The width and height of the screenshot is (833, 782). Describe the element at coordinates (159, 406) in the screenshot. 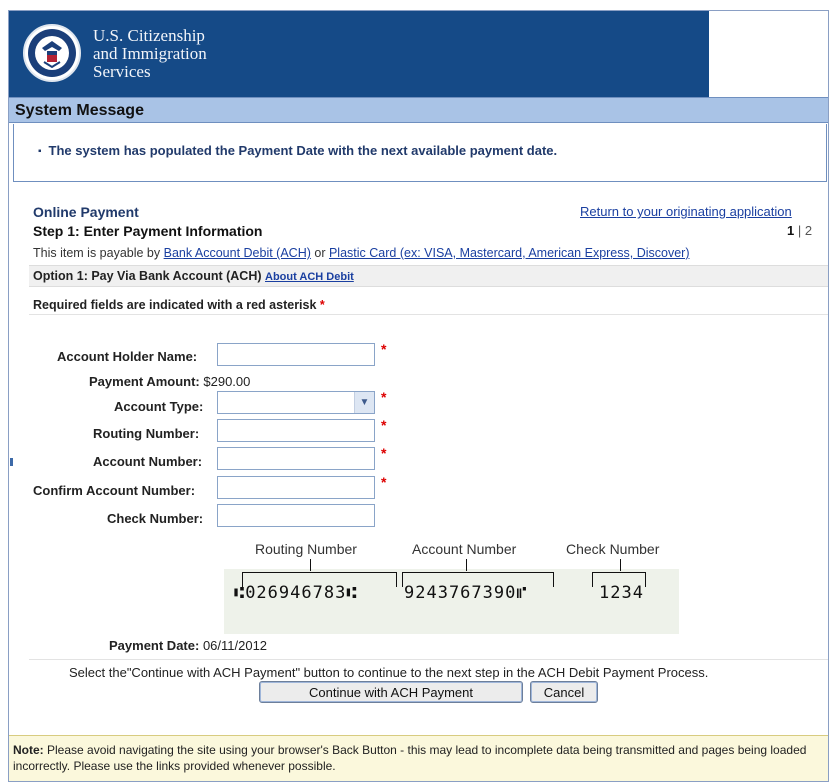

I see `account-type-label: Account Type:` at that location.